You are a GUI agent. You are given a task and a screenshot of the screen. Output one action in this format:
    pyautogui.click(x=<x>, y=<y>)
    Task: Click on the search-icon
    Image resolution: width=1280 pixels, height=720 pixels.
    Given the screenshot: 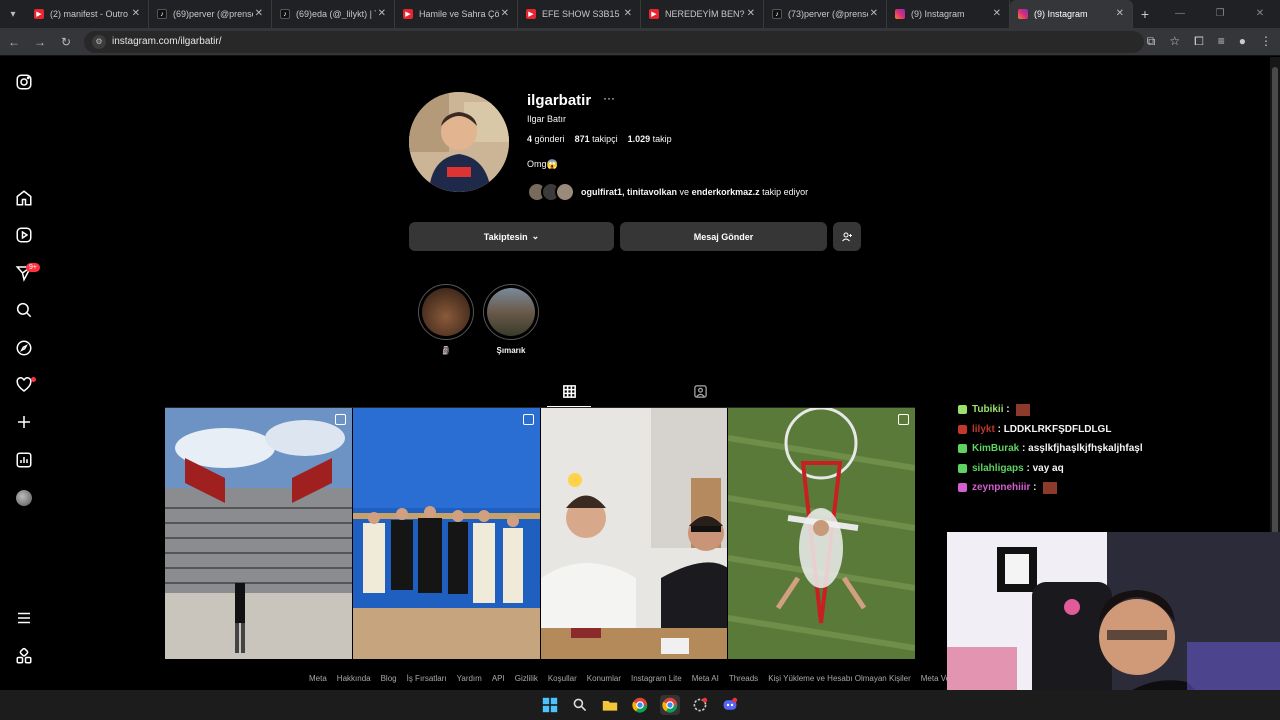 What is the action you would take?
    pyautogui.click(x=24, y=310)
    